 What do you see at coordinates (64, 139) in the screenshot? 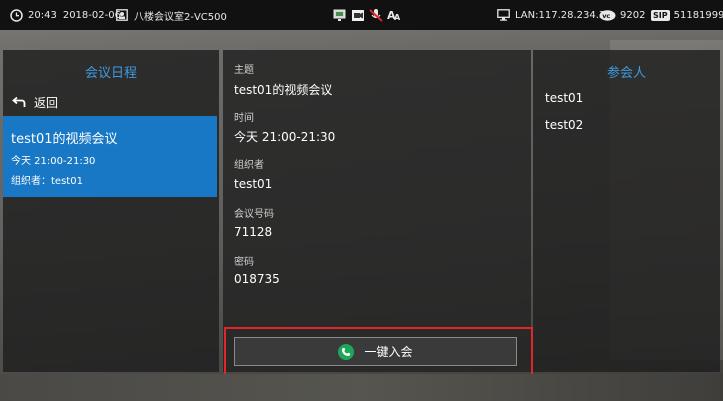
I see `meeting-item-title: test01的视频会议` at bounding box center [64, 139].